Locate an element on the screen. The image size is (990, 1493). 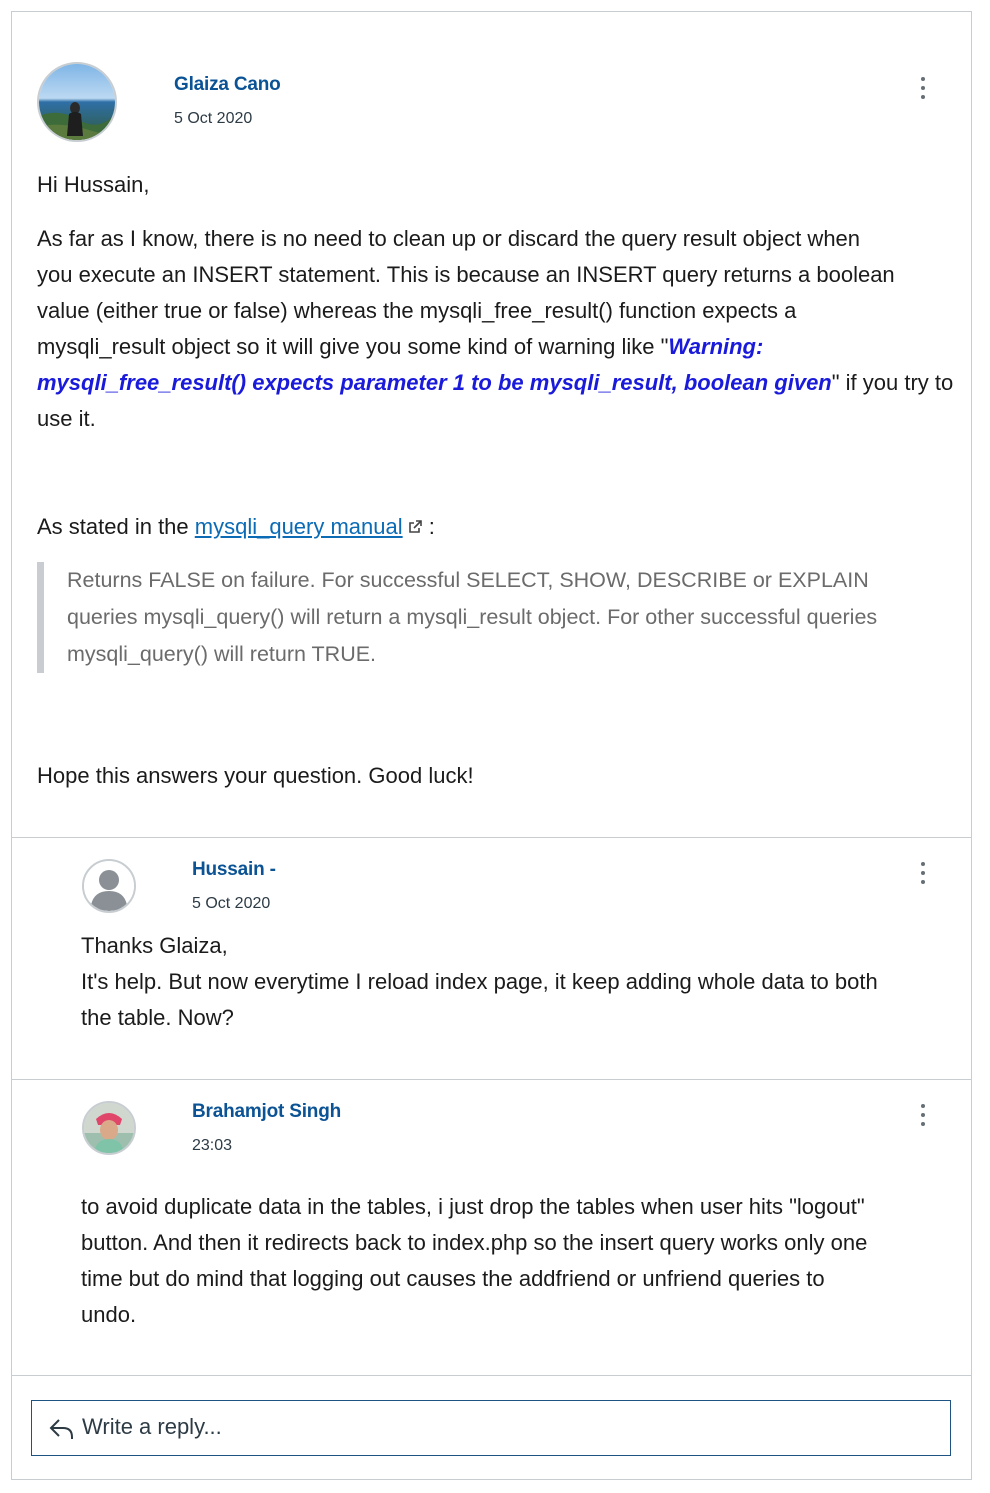
warning-text: Warning: is located at coordinates (716, 346).